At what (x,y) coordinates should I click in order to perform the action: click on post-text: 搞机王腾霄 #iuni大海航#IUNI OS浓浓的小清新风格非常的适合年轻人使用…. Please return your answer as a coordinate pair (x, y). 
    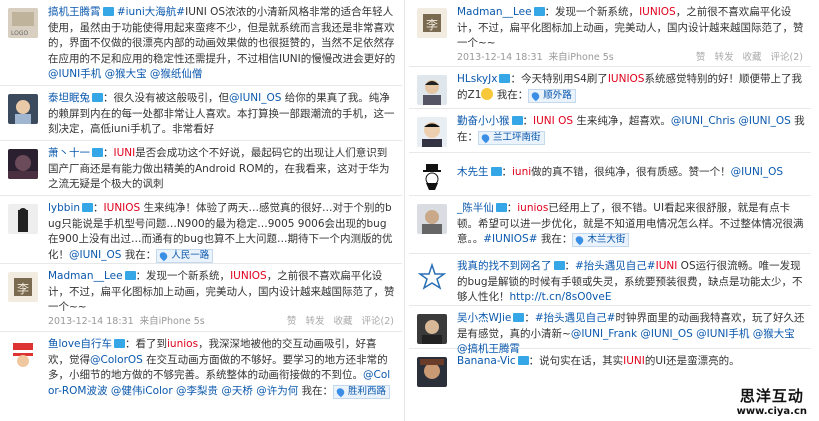
    Looking at the image, I should click on (222, 44).